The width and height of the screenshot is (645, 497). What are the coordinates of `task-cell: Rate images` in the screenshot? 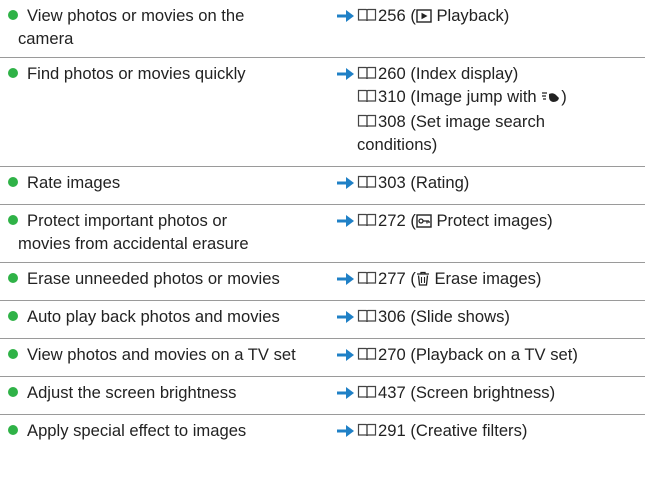 It's located at (150, 182).